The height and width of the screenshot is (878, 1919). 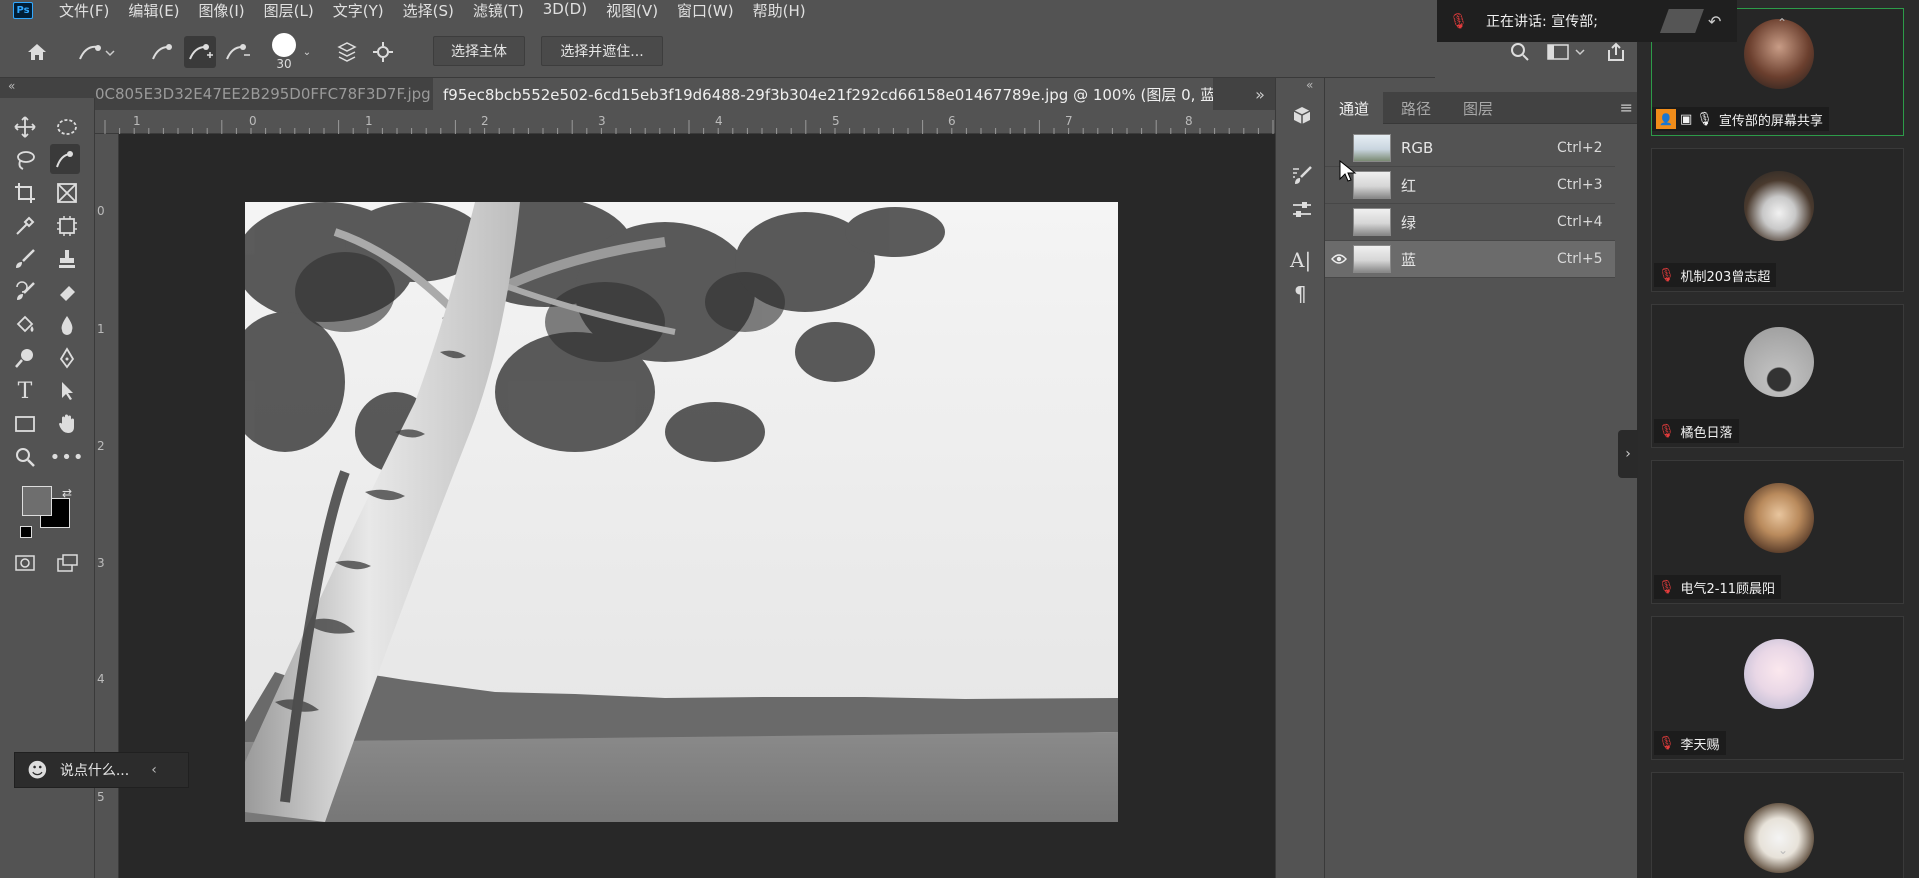 I want to click on sample-all-layers-icon, so click(x=347, y=52).